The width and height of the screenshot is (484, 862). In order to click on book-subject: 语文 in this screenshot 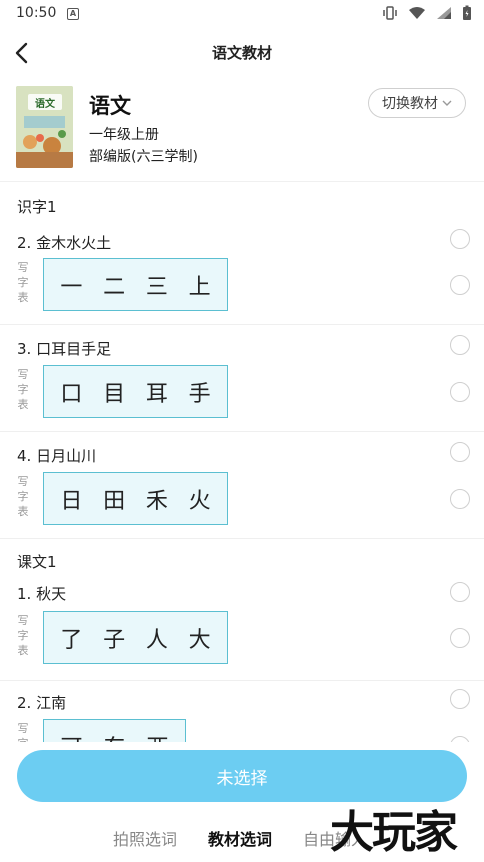, I will do `click(110, 106)`.